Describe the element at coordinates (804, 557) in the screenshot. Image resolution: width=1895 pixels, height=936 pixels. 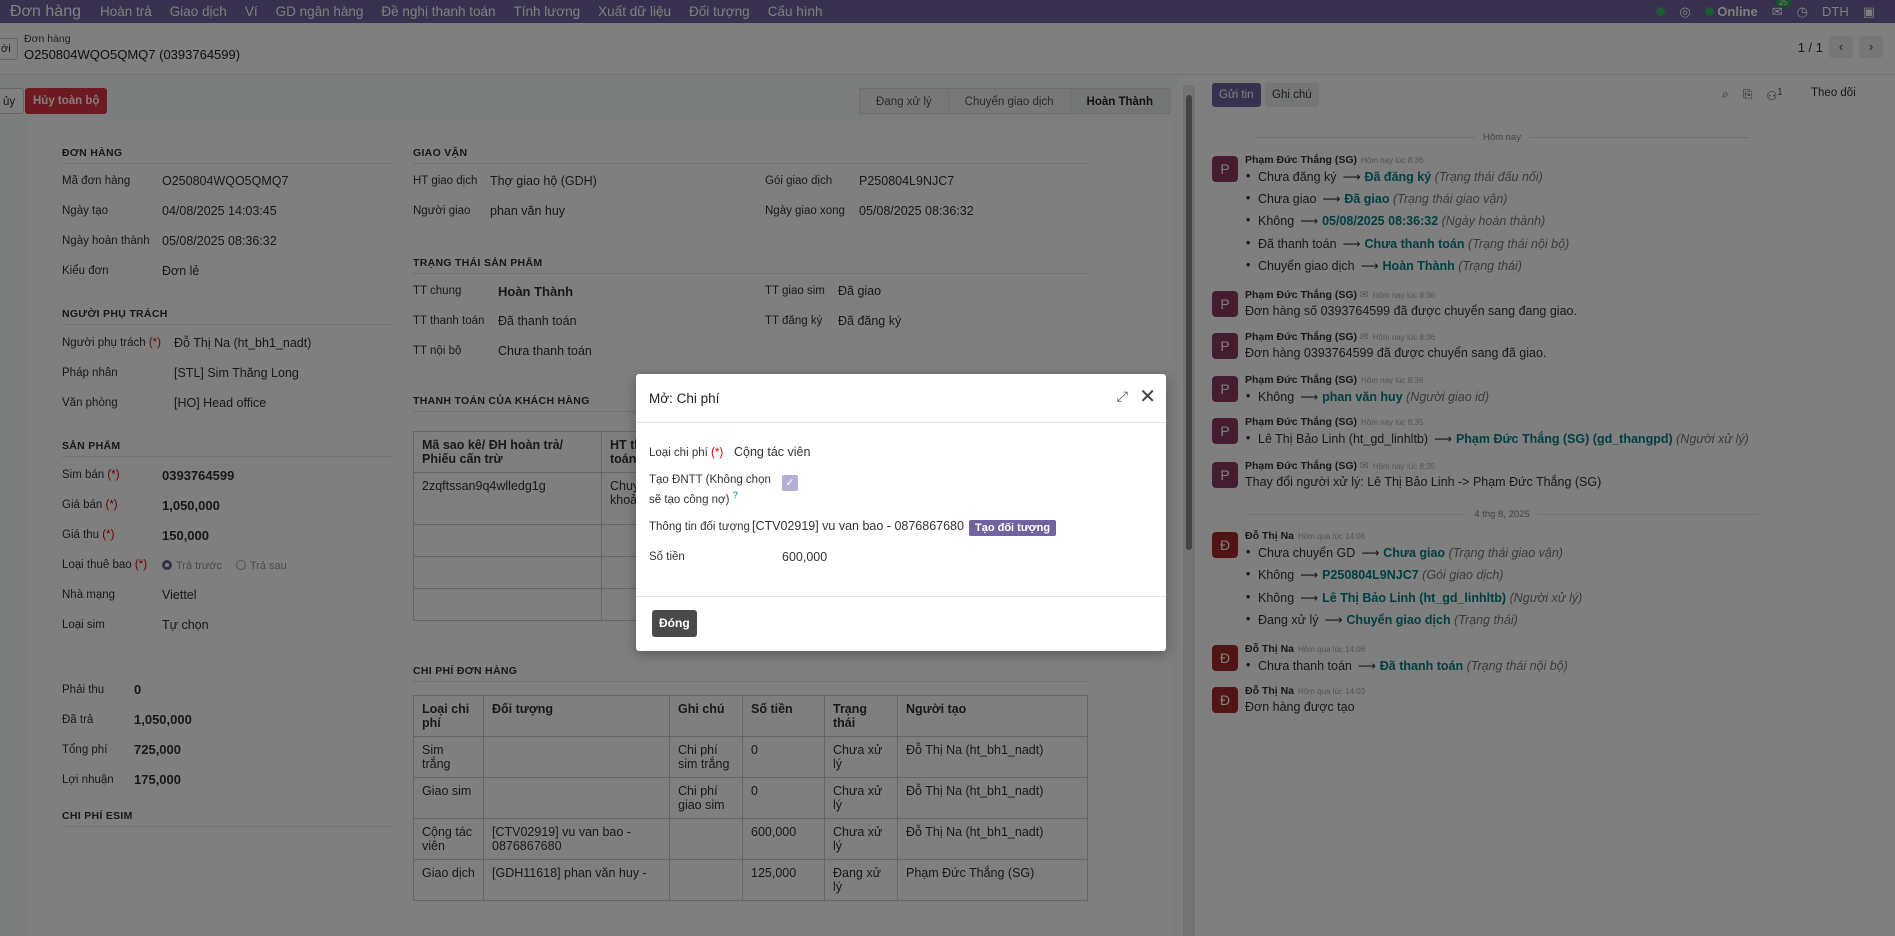
I see `amount-value: 600,000` at that location.